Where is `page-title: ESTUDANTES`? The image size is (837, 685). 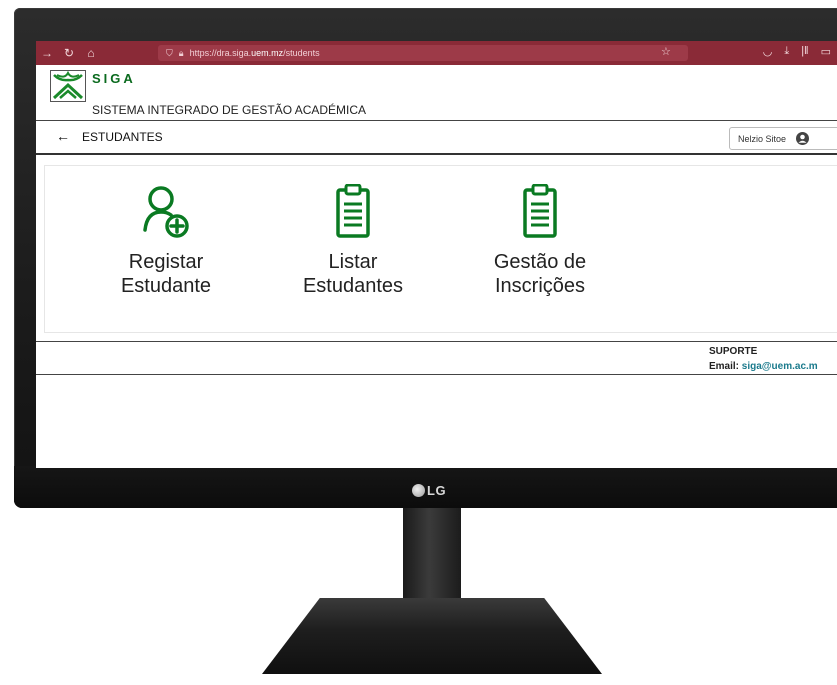 page-title: ESTUDANTES is located at coordinates (122, 137).